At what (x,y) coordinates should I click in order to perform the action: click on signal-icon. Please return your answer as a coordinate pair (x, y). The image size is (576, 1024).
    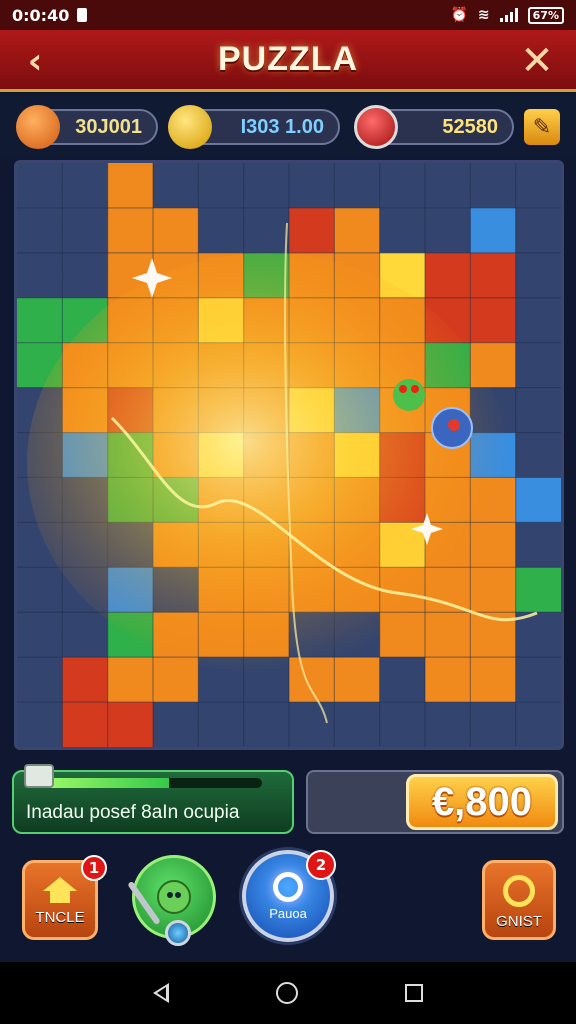
    Looking at the image, I should click on (508, 15).